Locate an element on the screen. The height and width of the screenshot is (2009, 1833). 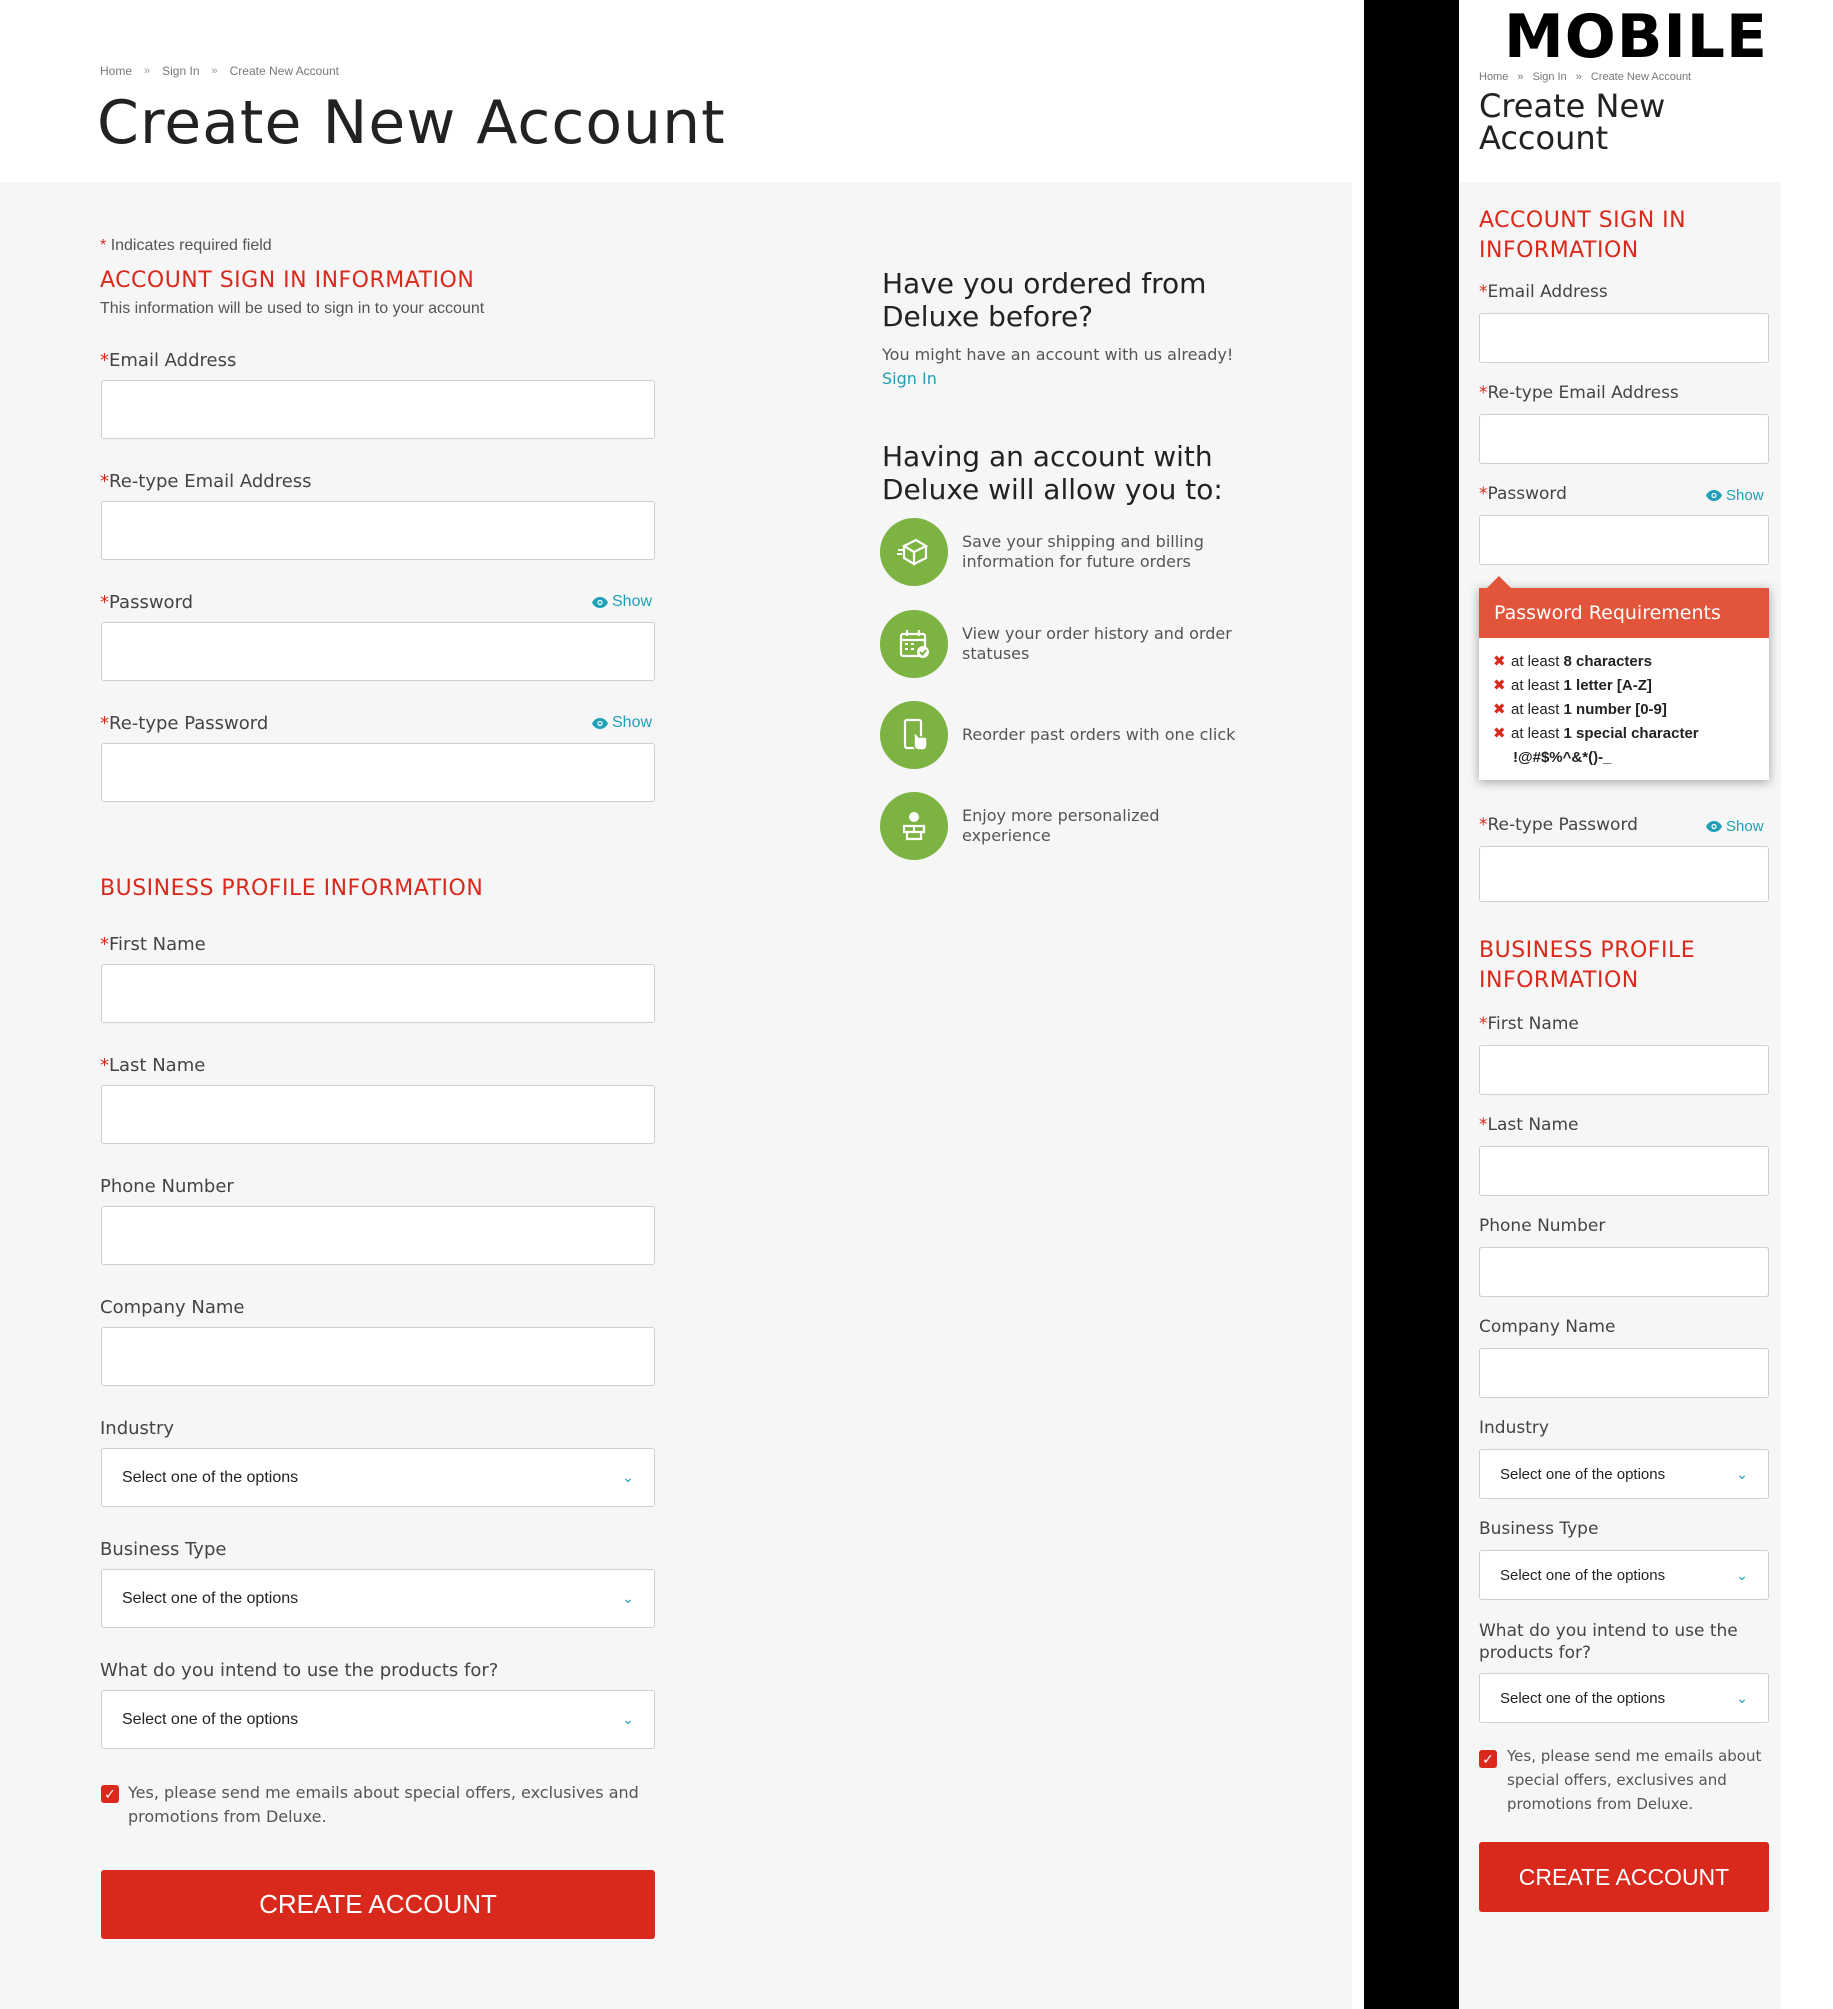
mobile-business-type-select: Select one of the options ⌄ is located at coordinates (1624, 1575).